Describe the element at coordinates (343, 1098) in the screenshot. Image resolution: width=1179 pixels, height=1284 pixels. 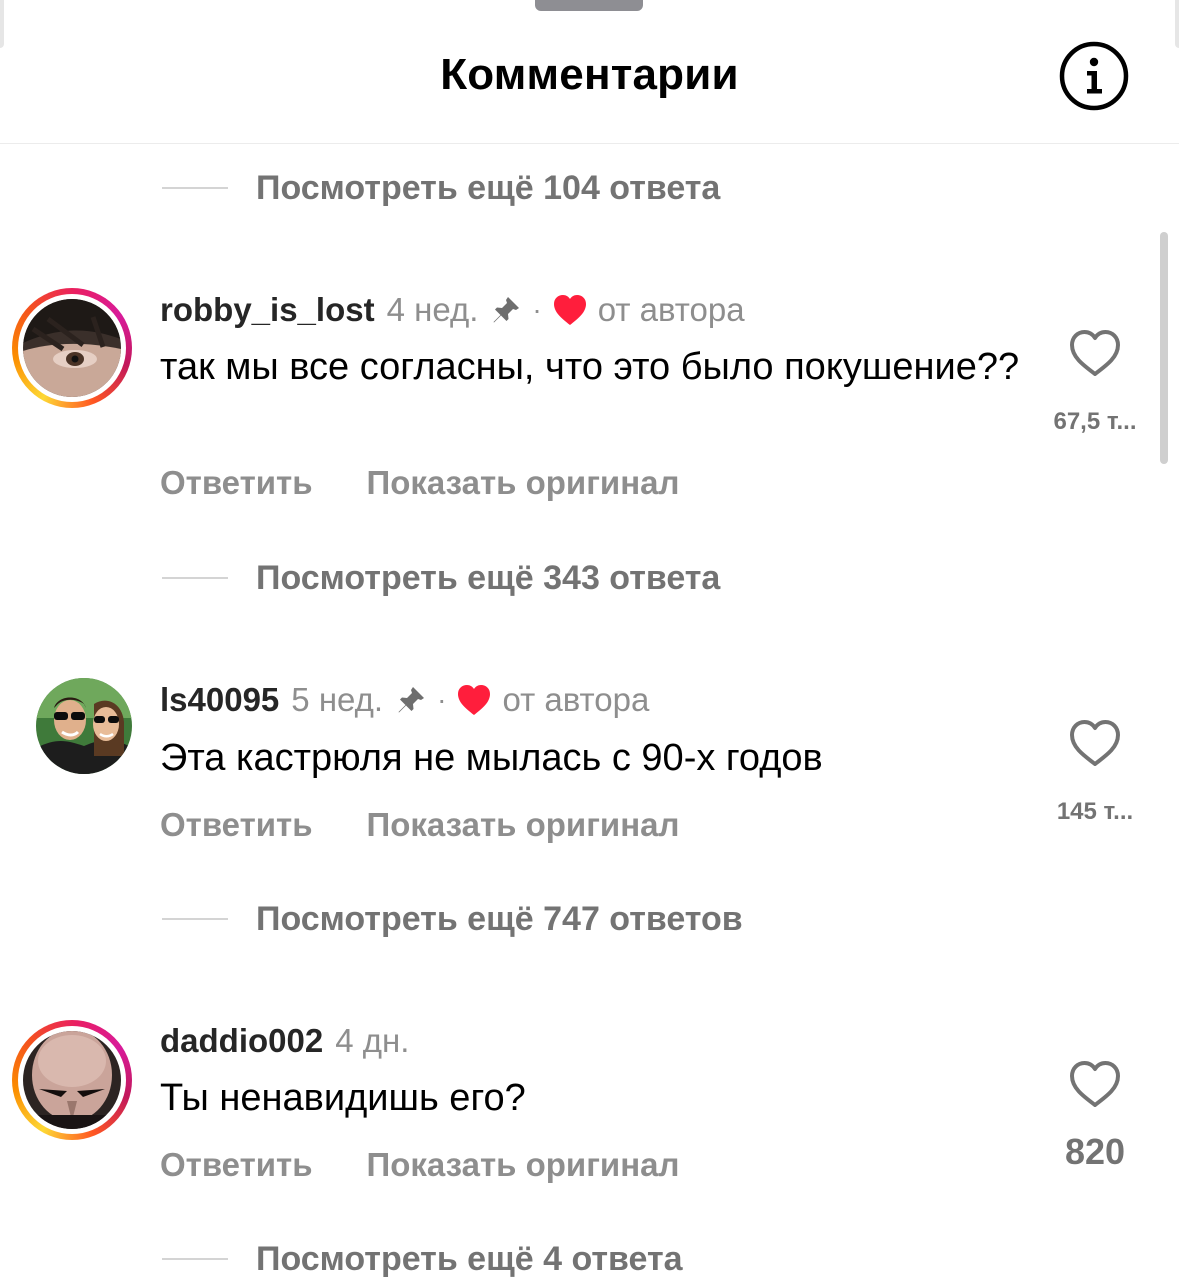
I see `comment-text: Ты ненавидишь его?` at that location.